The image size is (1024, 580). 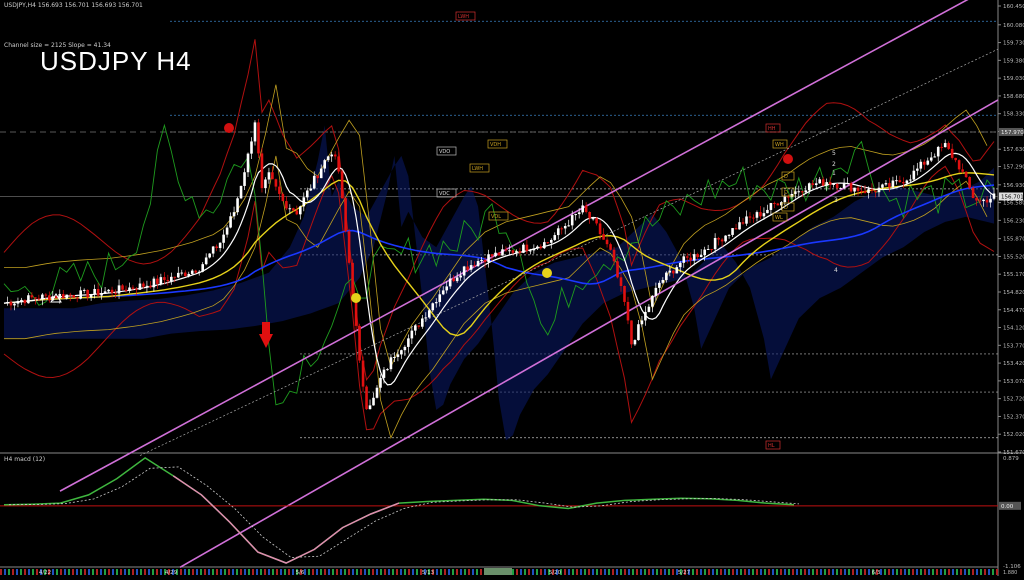 I want to click on level-tag-label: D, so click(x=786, y=193).